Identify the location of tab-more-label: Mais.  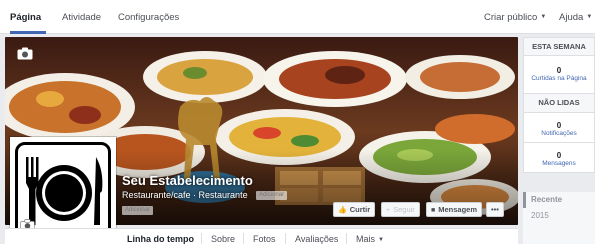
(366, 239).